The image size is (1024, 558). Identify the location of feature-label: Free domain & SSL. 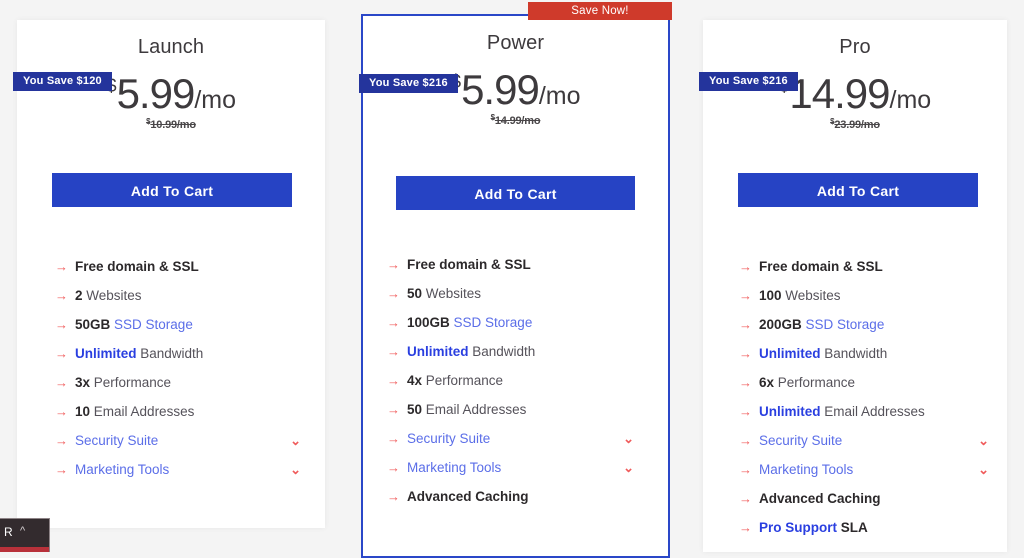
(821, 266).